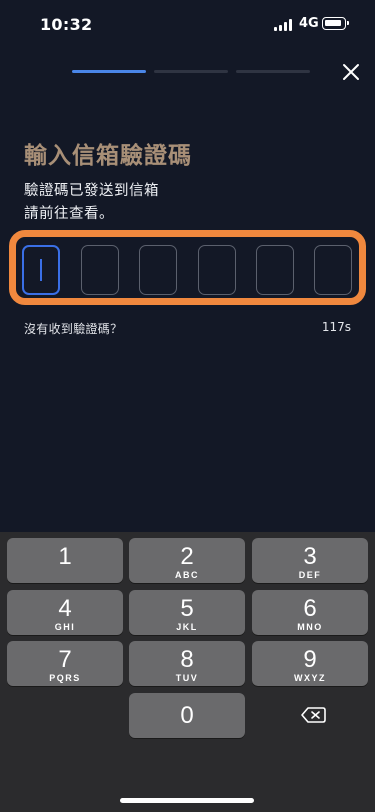 The height and width of the screenshot is (812, 375). Describe the element at coordinates (91, 191) in the screenshot. I see `description-line-1: 驗證碼已發送到信箱` at that location.